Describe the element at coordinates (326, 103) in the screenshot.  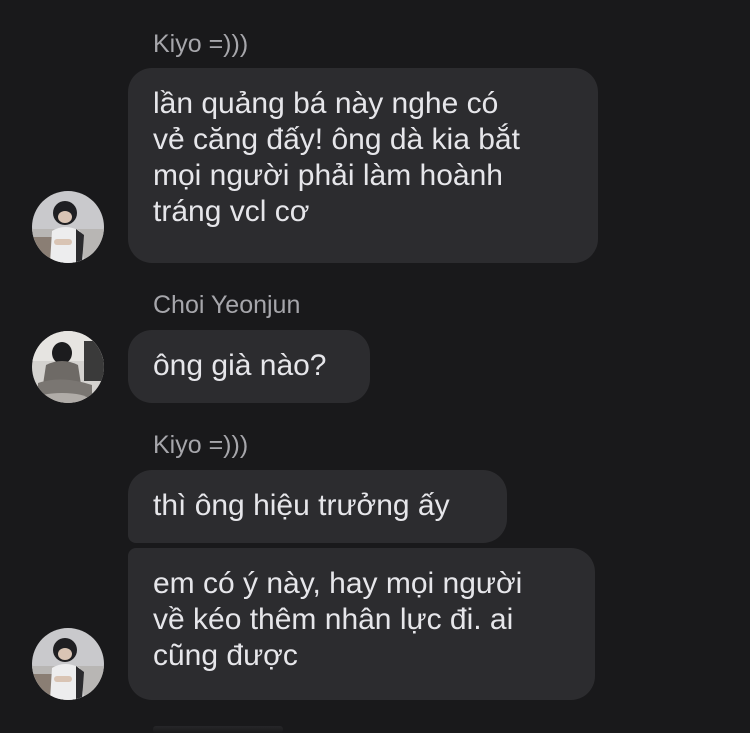
I see `message-line: lần quảng bá này nghe có` at that location.